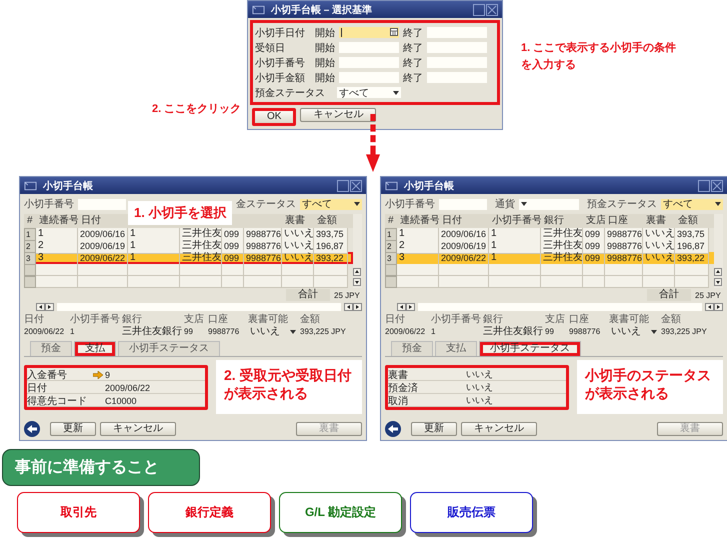 The height and width of the screenshot is (540, 727). I want to click on table-cell: 9988776, so click(624, 247).